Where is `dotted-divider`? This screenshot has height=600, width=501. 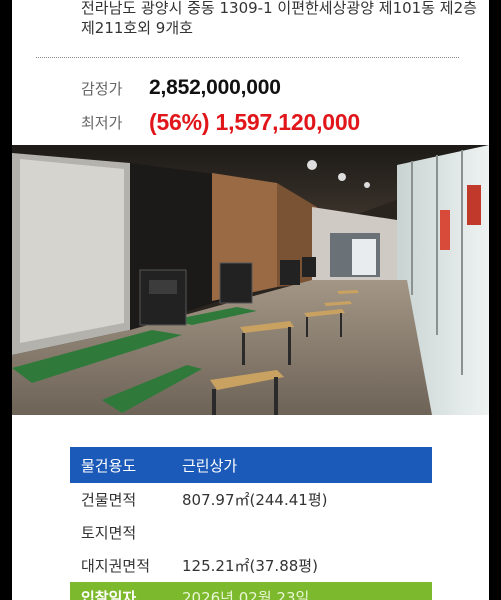
dotted-divider is located at coordinates (247, 57).